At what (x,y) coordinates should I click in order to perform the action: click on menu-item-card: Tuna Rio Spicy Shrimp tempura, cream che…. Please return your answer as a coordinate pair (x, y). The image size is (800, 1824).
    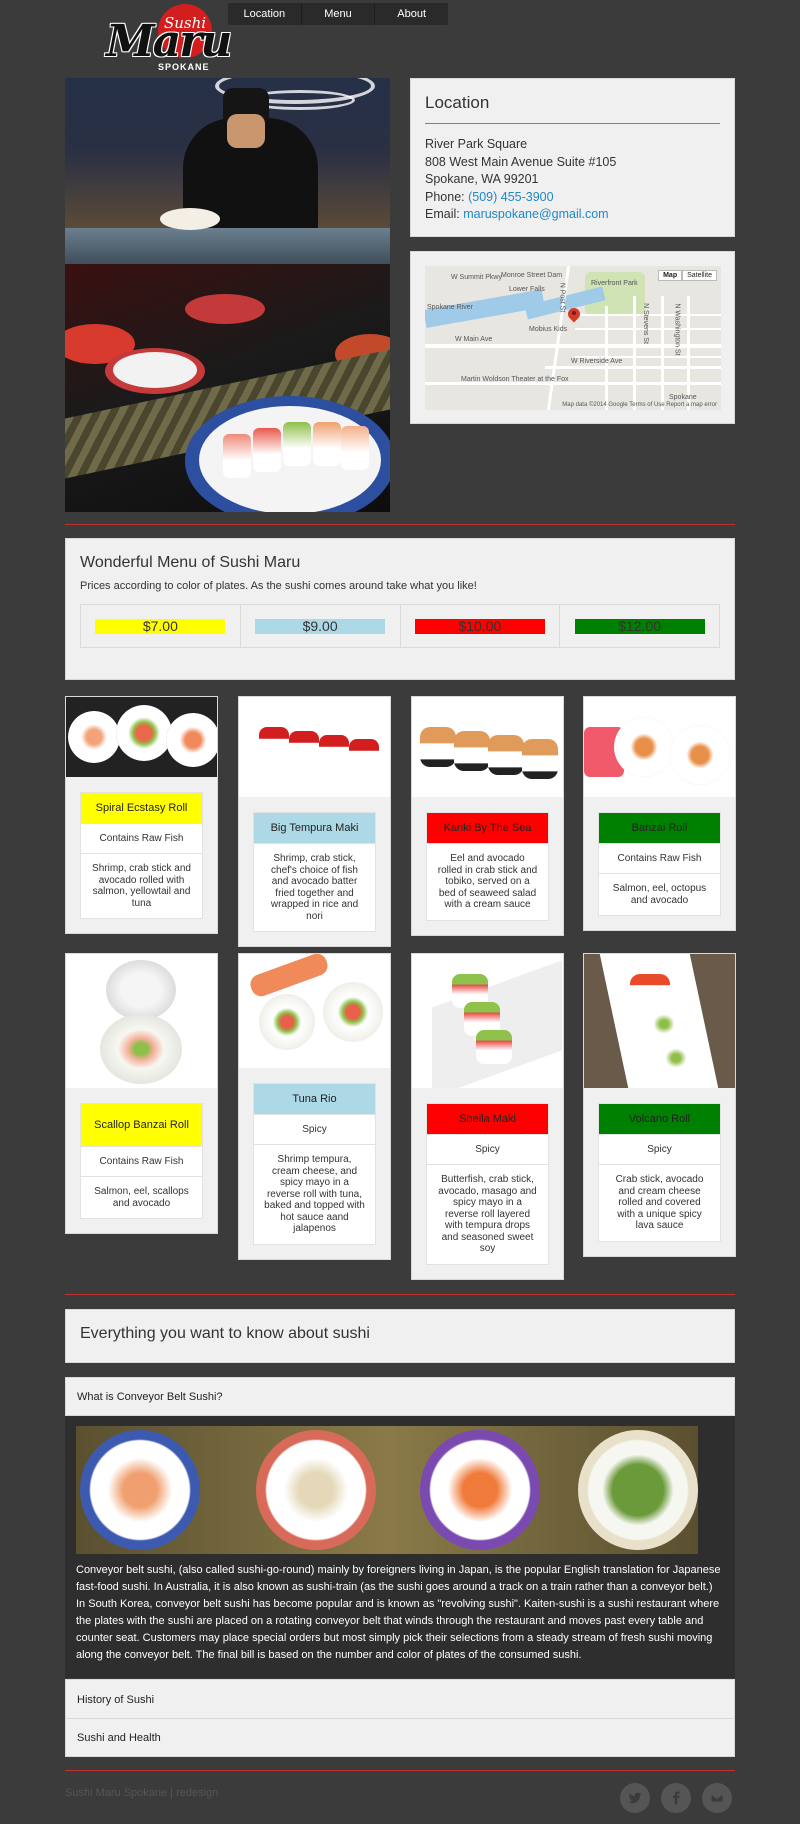
    Looking at the image, I should click on (314, 1106).